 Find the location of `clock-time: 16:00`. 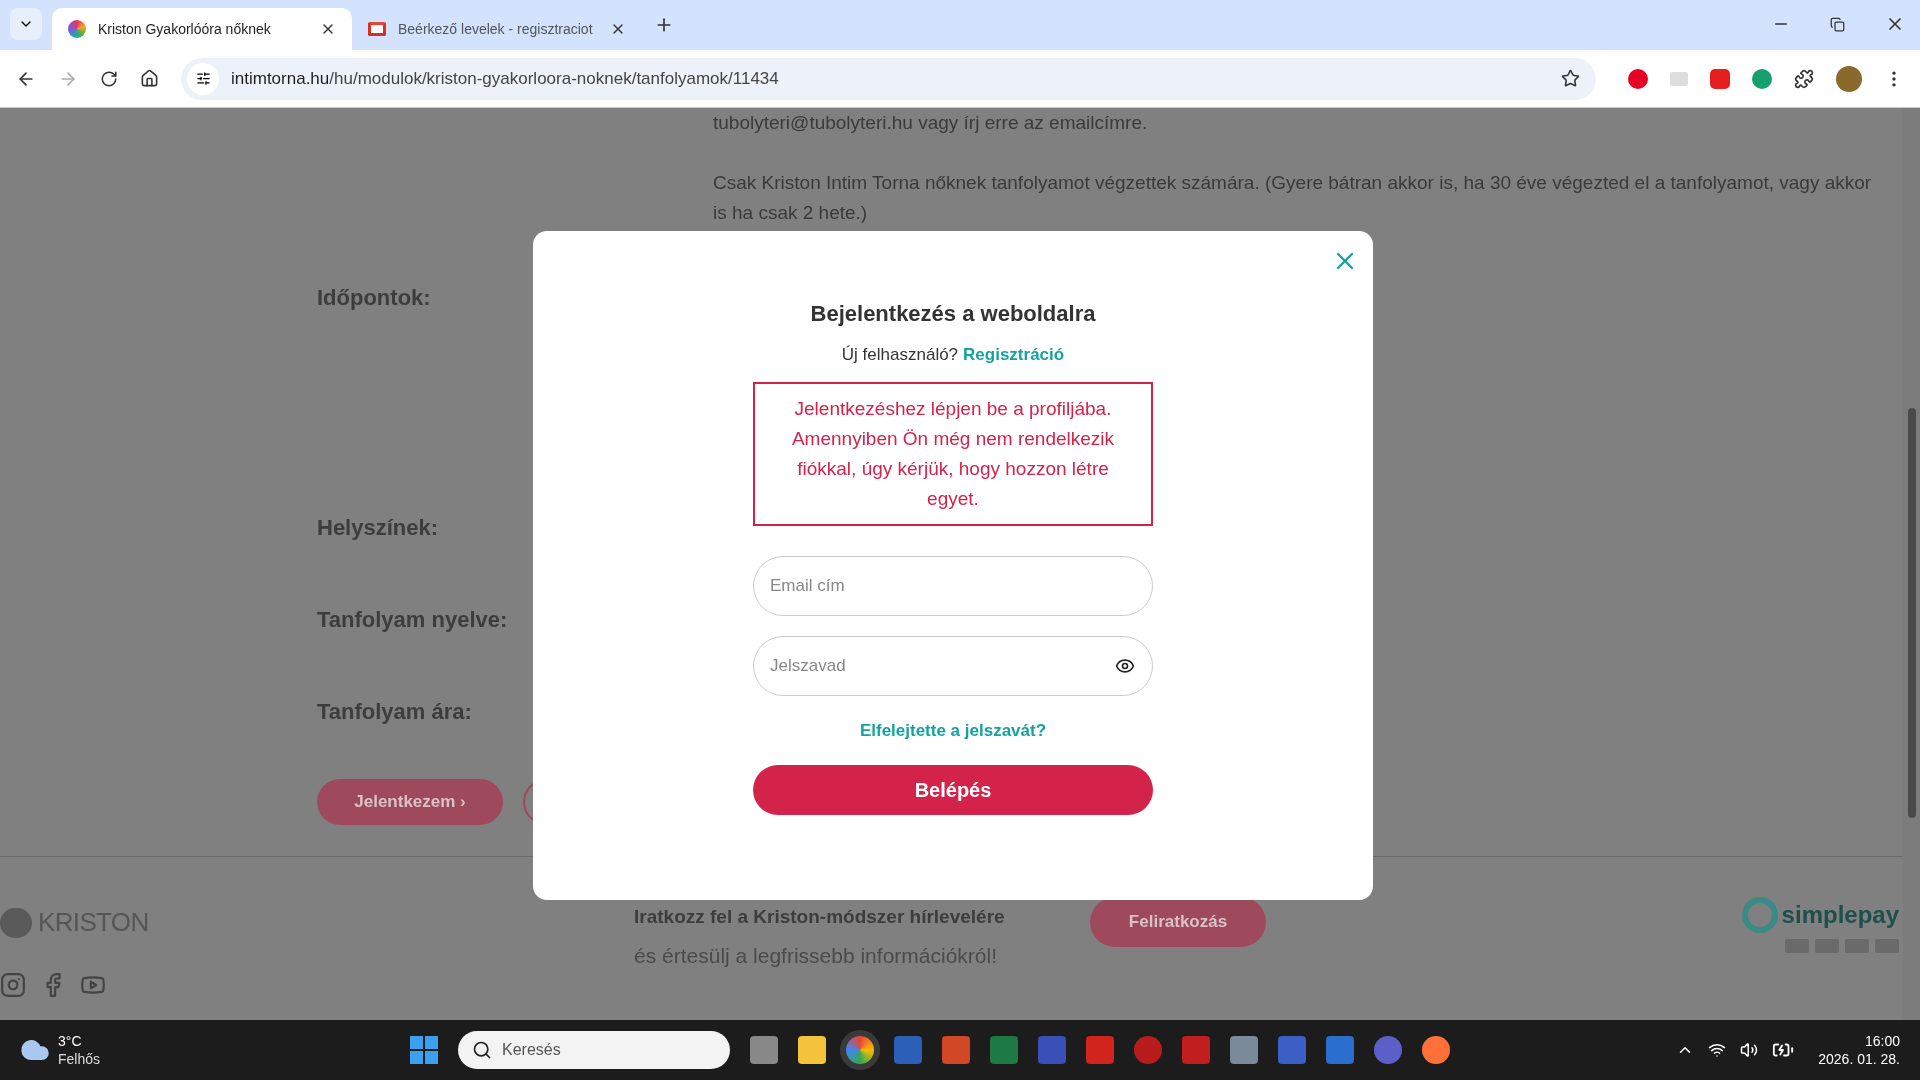

clock-time: 16:00 is located at coordinates (1882, 1041).